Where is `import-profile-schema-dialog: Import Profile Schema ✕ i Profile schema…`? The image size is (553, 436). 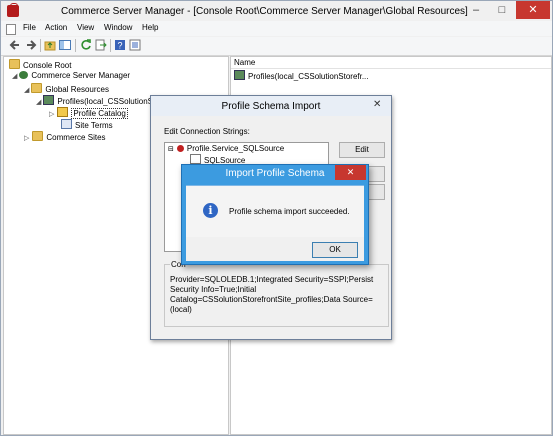 import-profile-schema-dialog: Import Profile Schema ✕ i Profile schema… is located at coordinates (275, 214).